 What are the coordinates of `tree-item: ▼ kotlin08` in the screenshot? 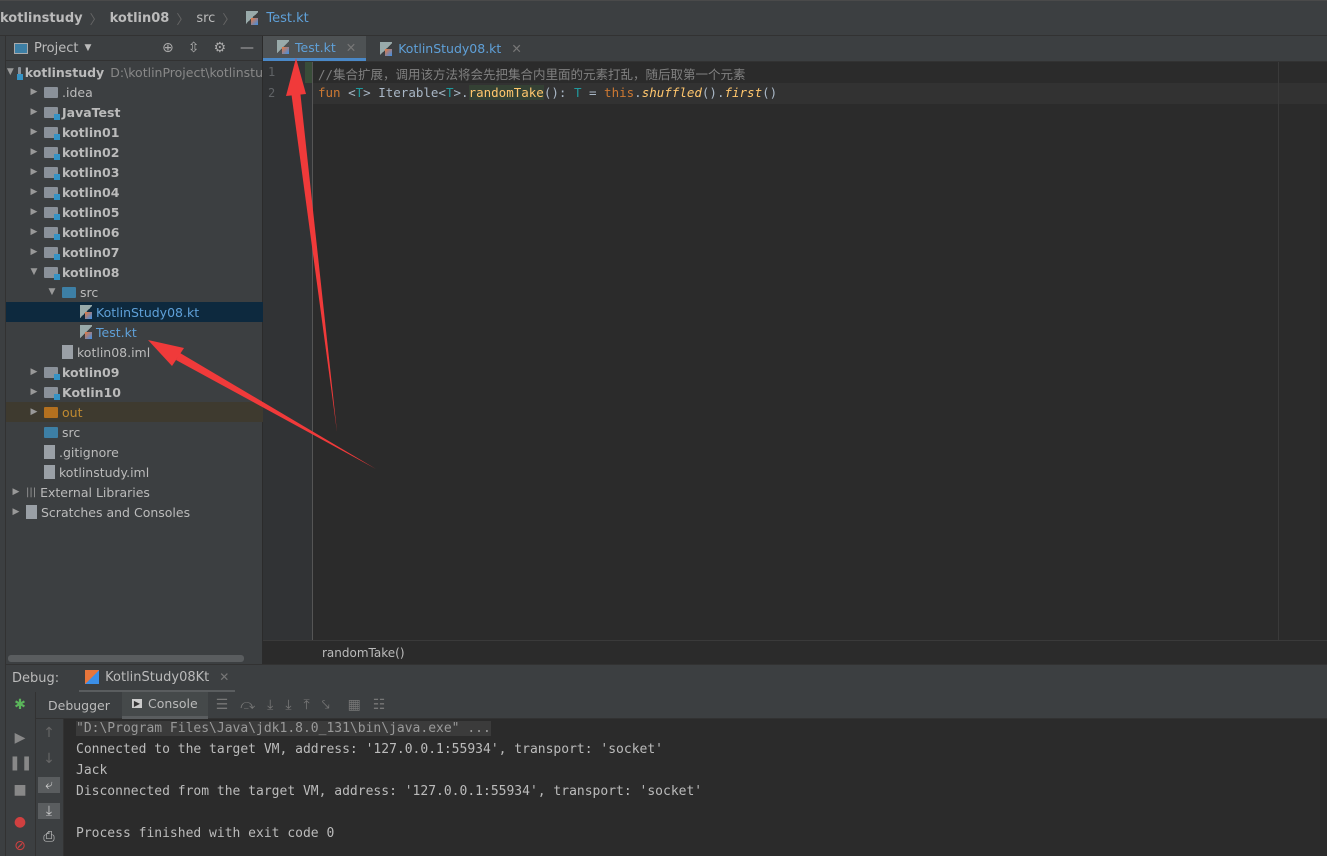 It's located at (134, 272).